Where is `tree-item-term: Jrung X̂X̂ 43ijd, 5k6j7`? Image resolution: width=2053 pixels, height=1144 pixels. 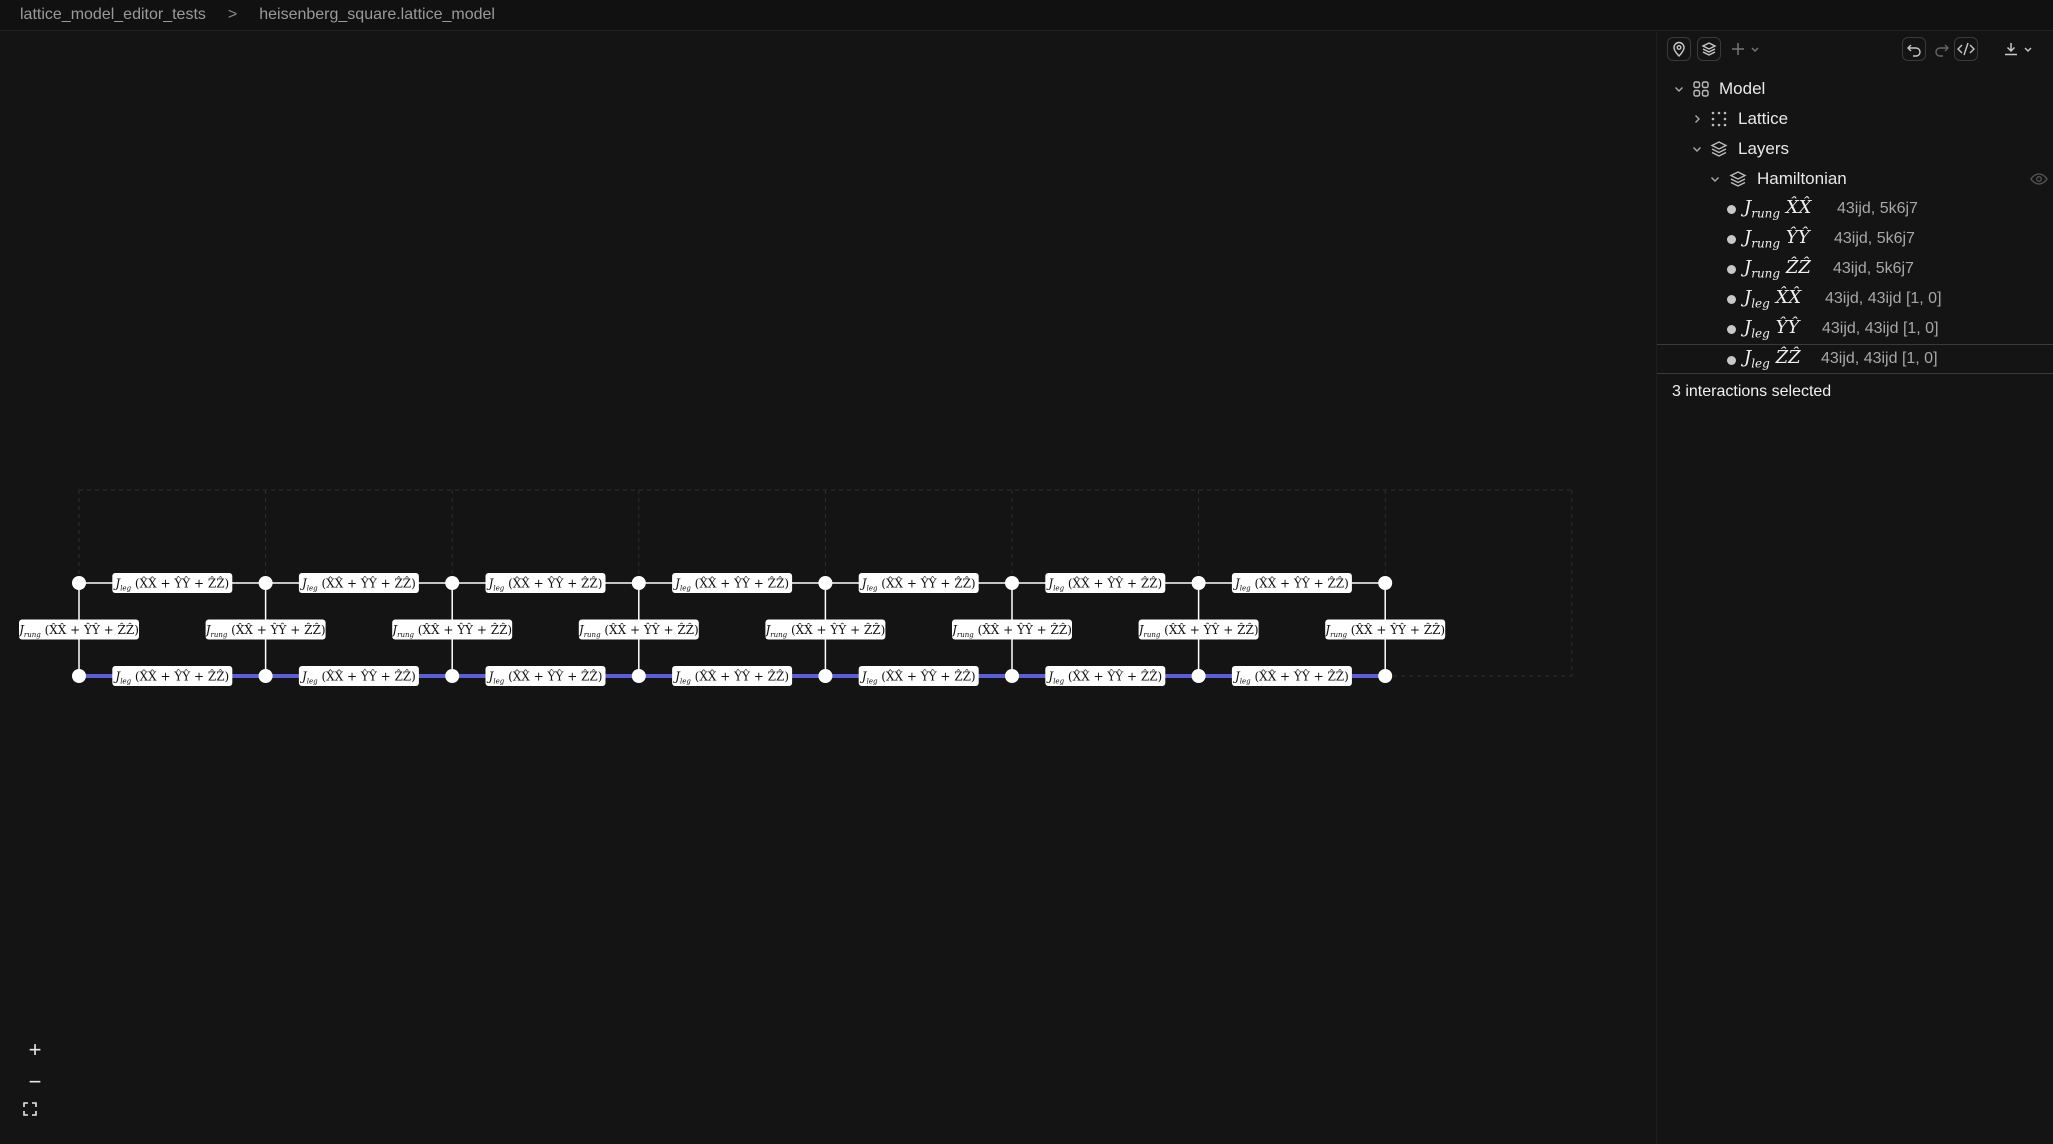 tree-item-term: Jrung X̂X̂ 43ijd, 5k6j7 is located at coordinates (1855, 209).